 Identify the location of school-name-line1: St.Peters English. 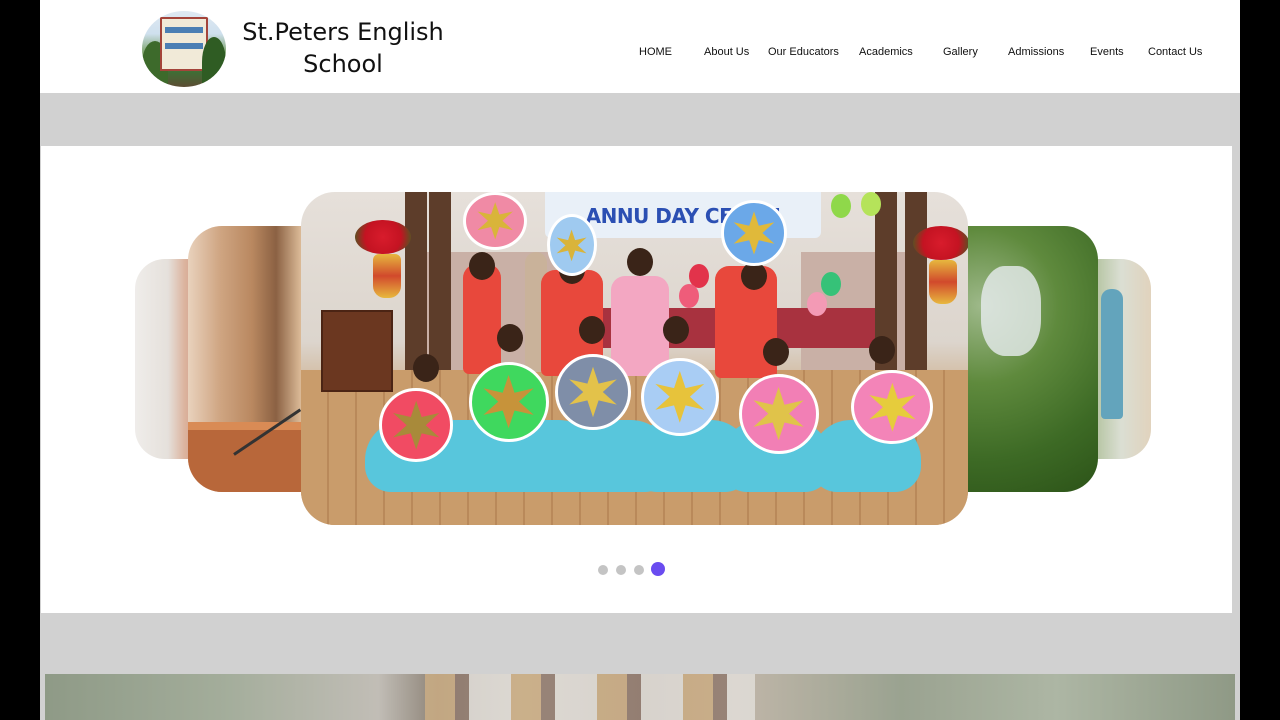
(343, 32).